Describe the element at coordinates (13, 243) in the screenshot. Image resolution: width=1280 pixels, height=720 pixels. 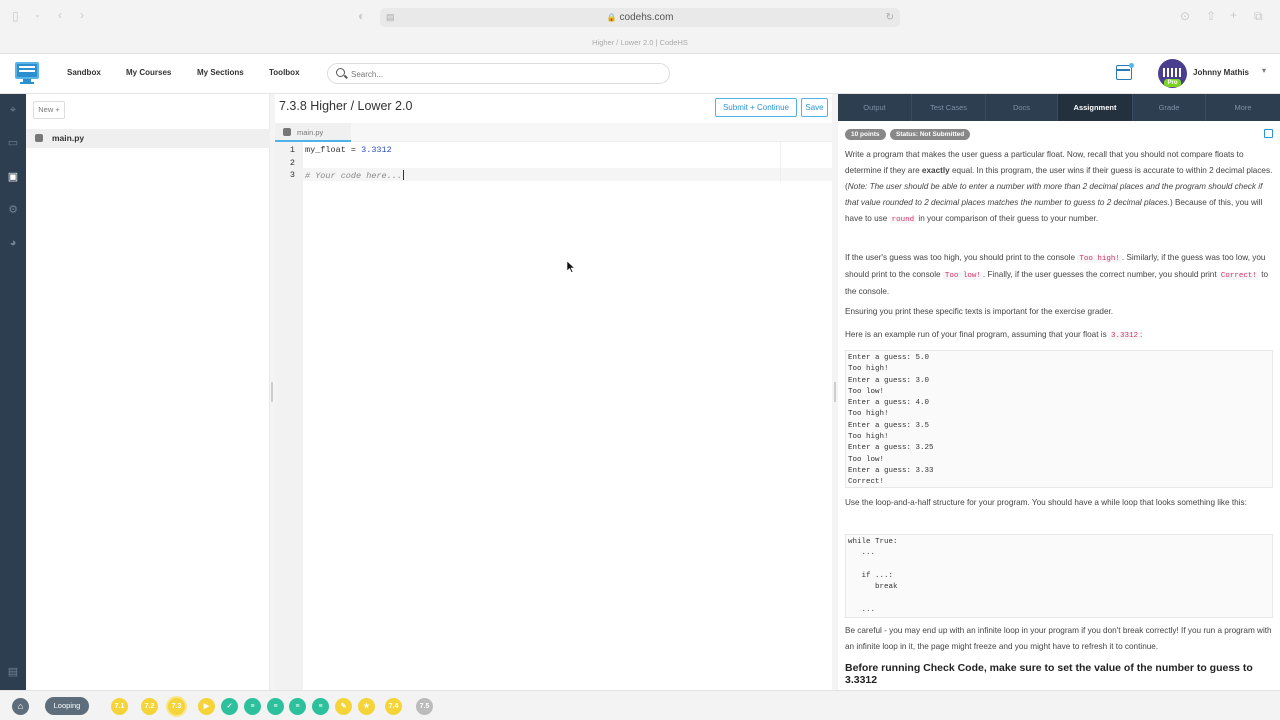
I see `users-icon: ◕` at that location.